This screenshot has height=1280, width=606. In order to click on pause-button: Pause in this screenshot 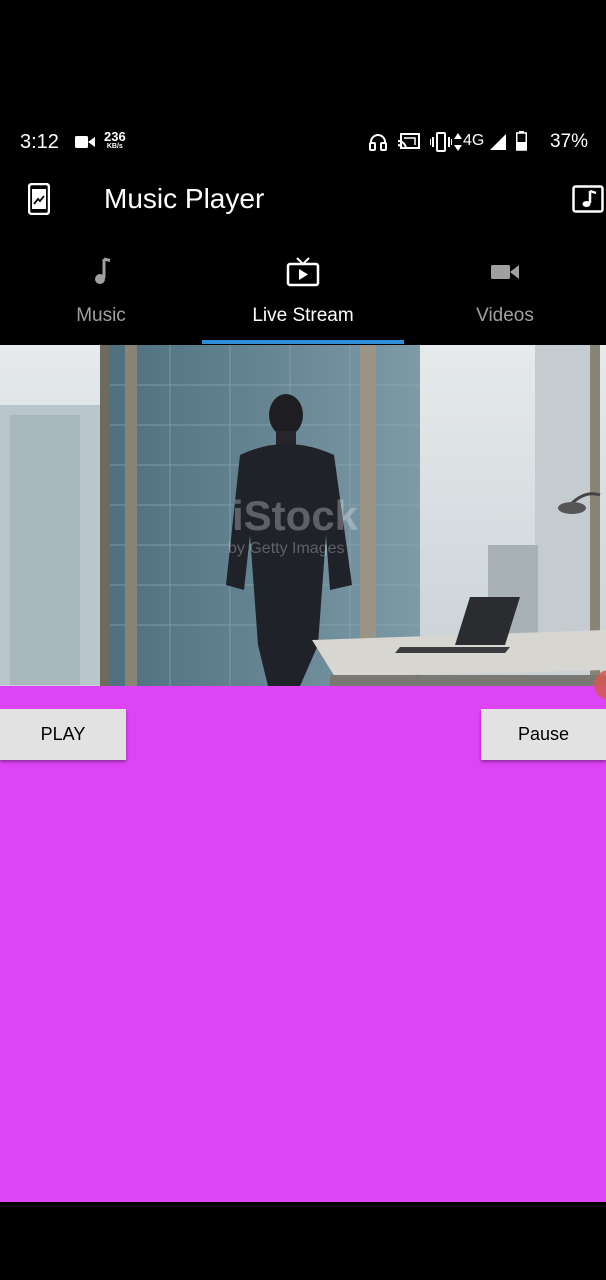, I will do `click(543, 734)`.